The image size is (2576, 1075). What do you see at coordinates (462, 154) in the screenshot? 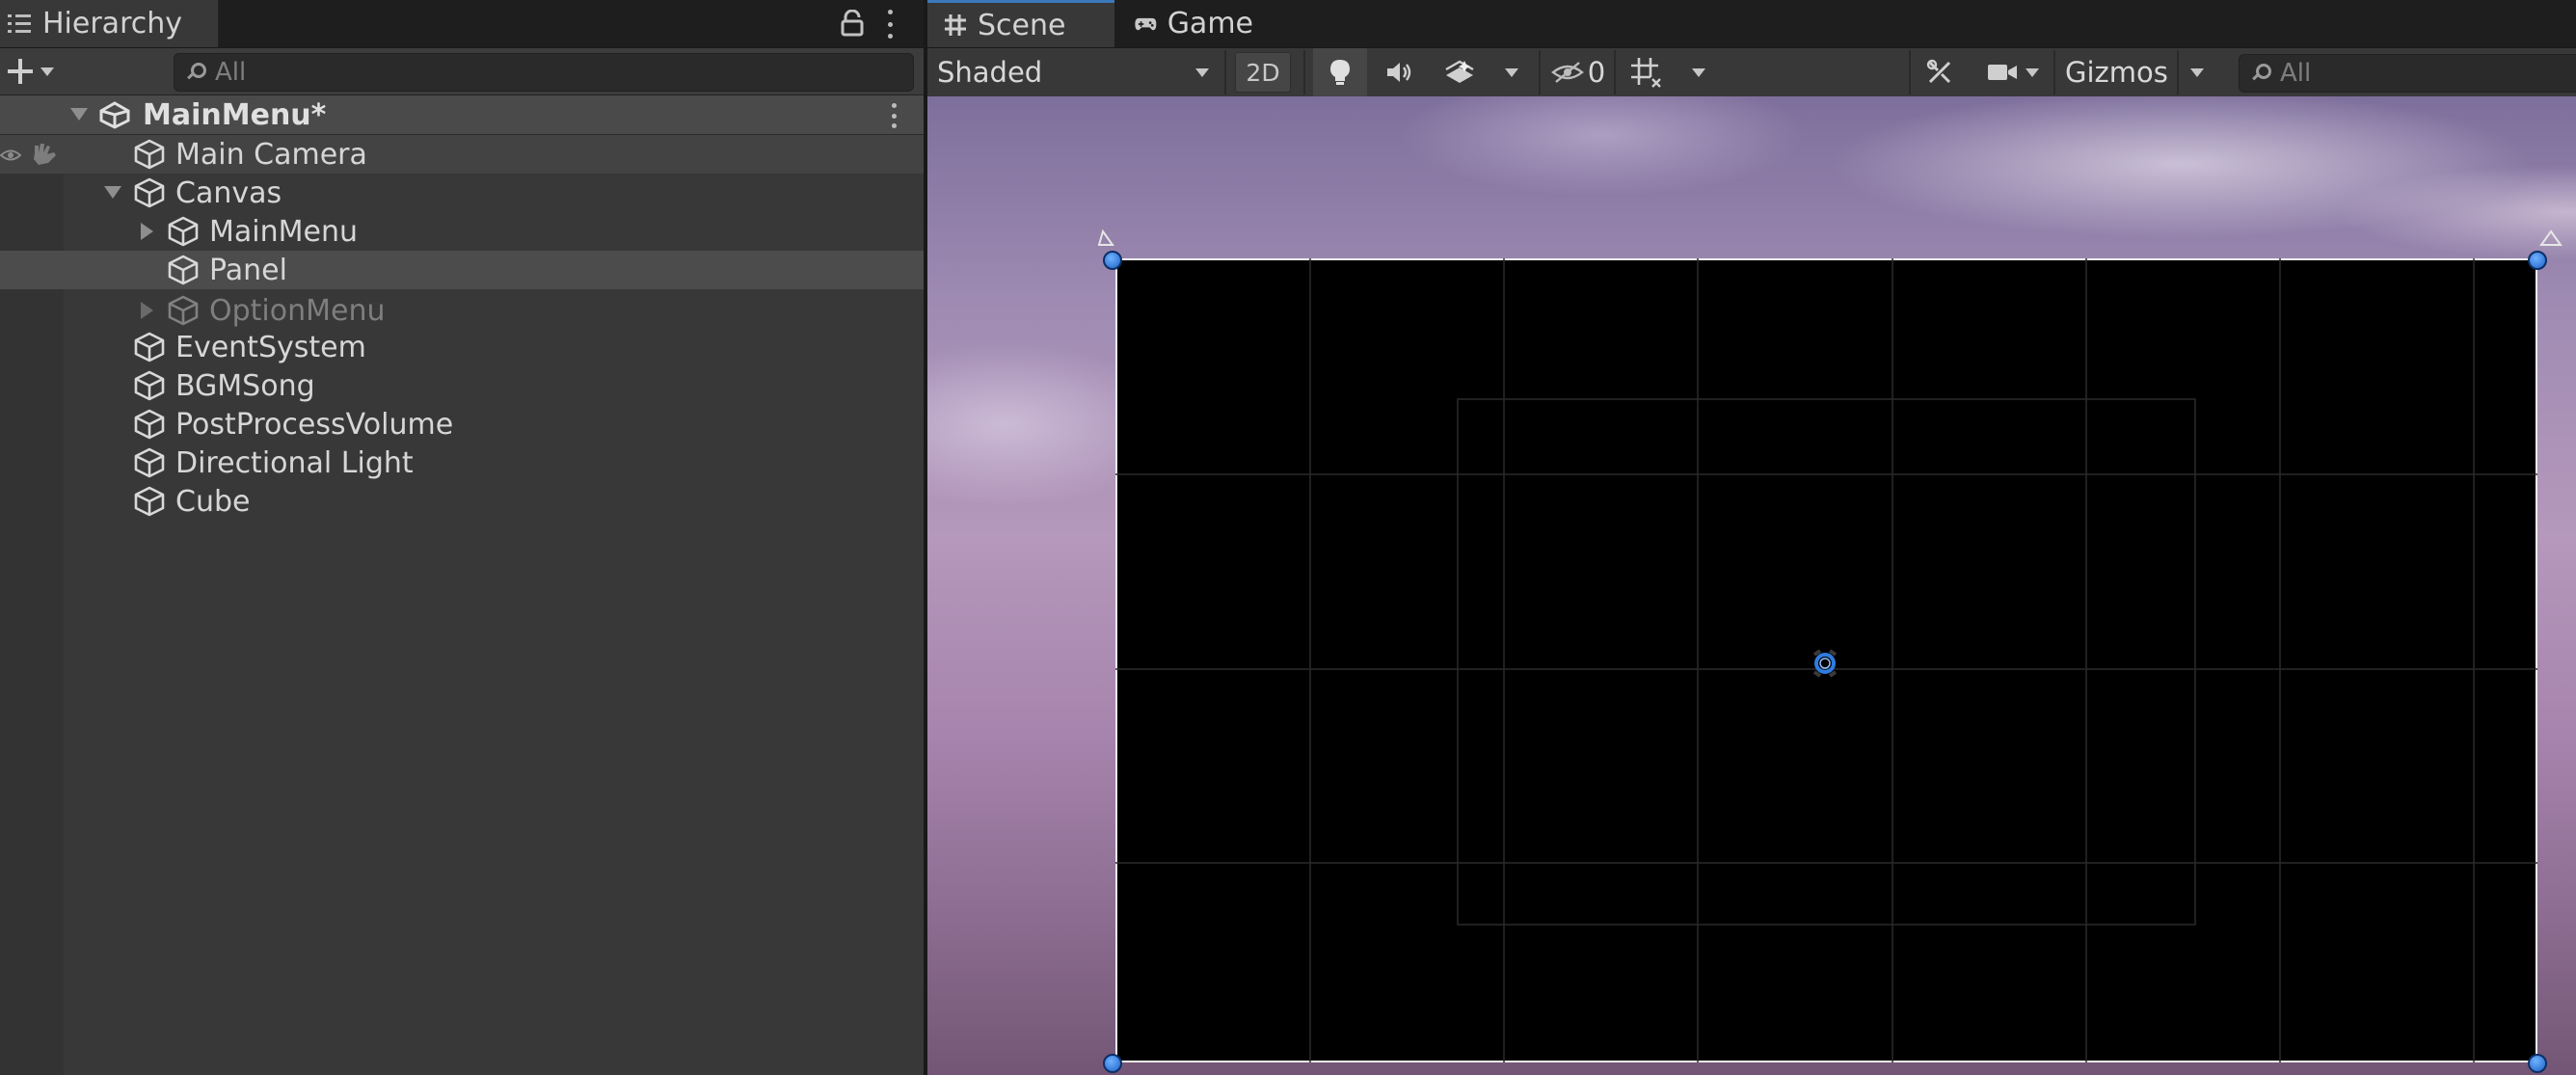
I see `hierarchy-row-main-camera: Main Camera` at bounding box center [462, 154].